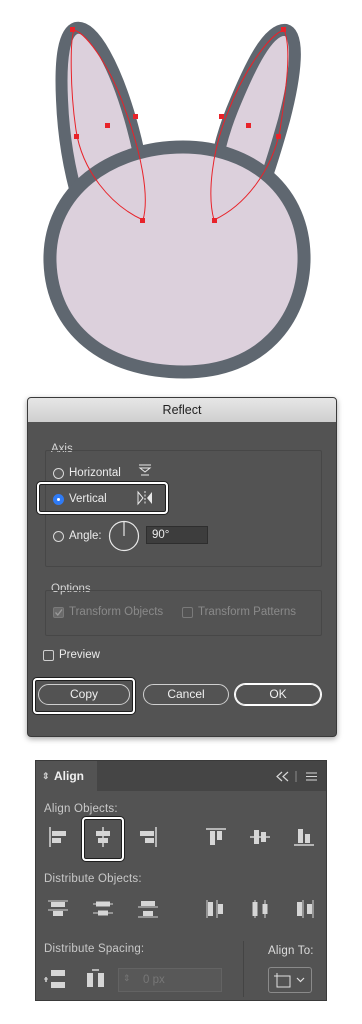 The height and width of the screenshot is (1024, 362). Describe the element at coordinates (46, 776) in the screenshot. I see `tab-updown-icon: ⇕` at that location.